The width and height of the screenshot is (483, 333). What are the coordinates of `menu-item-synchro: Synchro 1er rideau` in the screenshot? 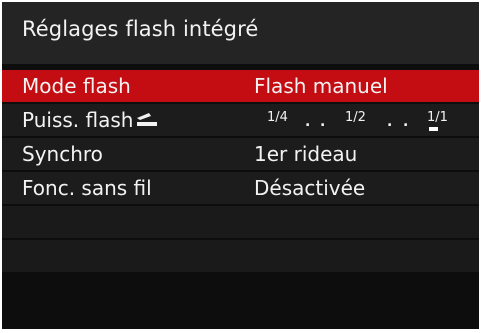 It's located at (240, 154).